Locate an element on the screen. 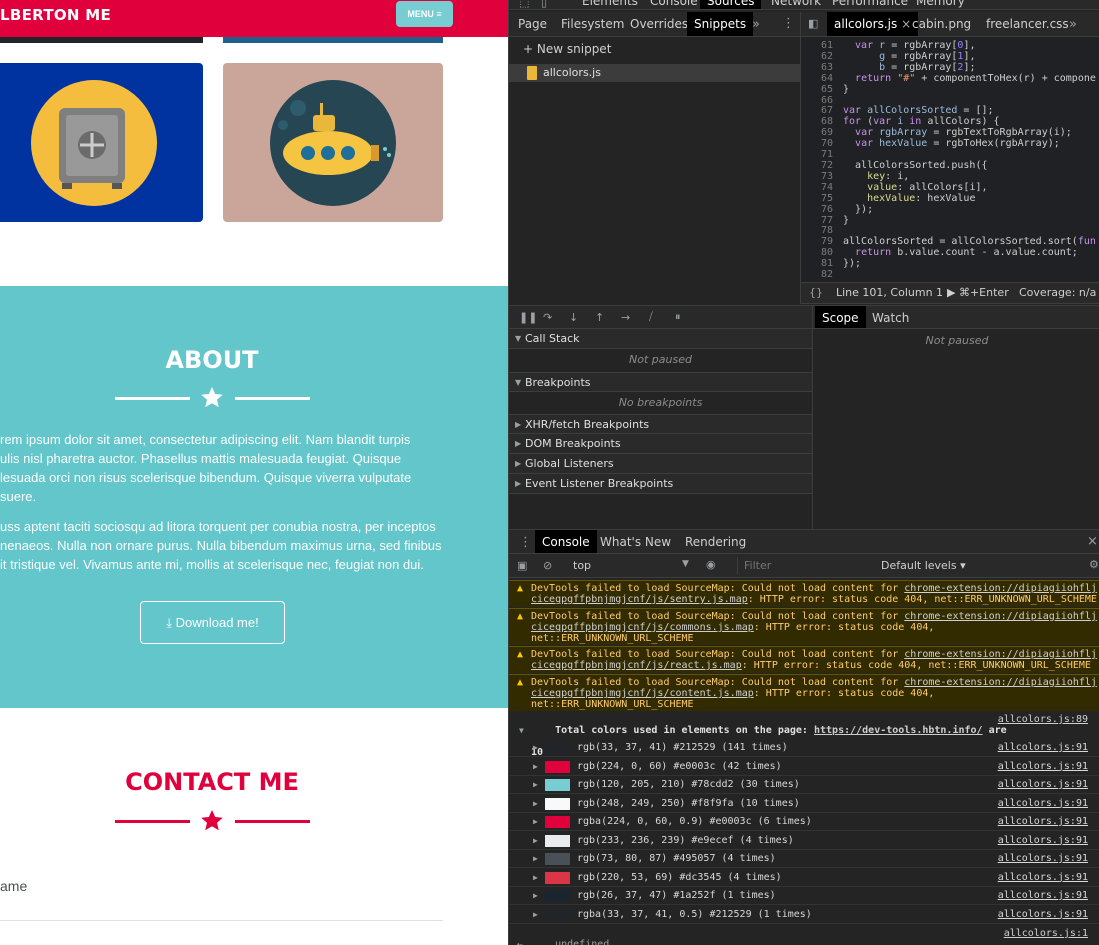 The width and height of the screenshot is (1099, 945). editor-tab-freelancer: freelancer.css is located at coordinates (1027, 24).